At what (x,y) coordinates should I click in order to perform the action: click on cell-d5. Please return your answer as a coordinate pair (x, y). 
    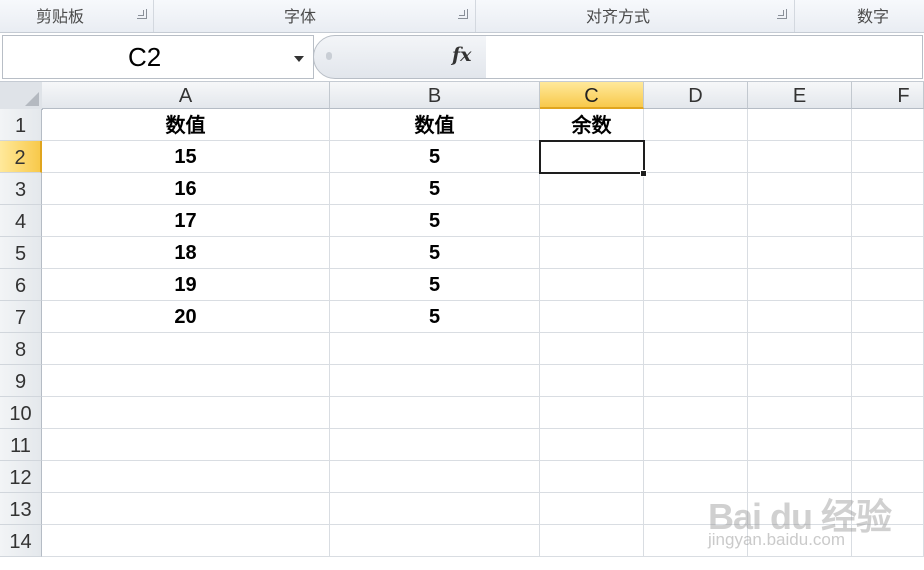
    Looking at the image, I should click on (696, 253).